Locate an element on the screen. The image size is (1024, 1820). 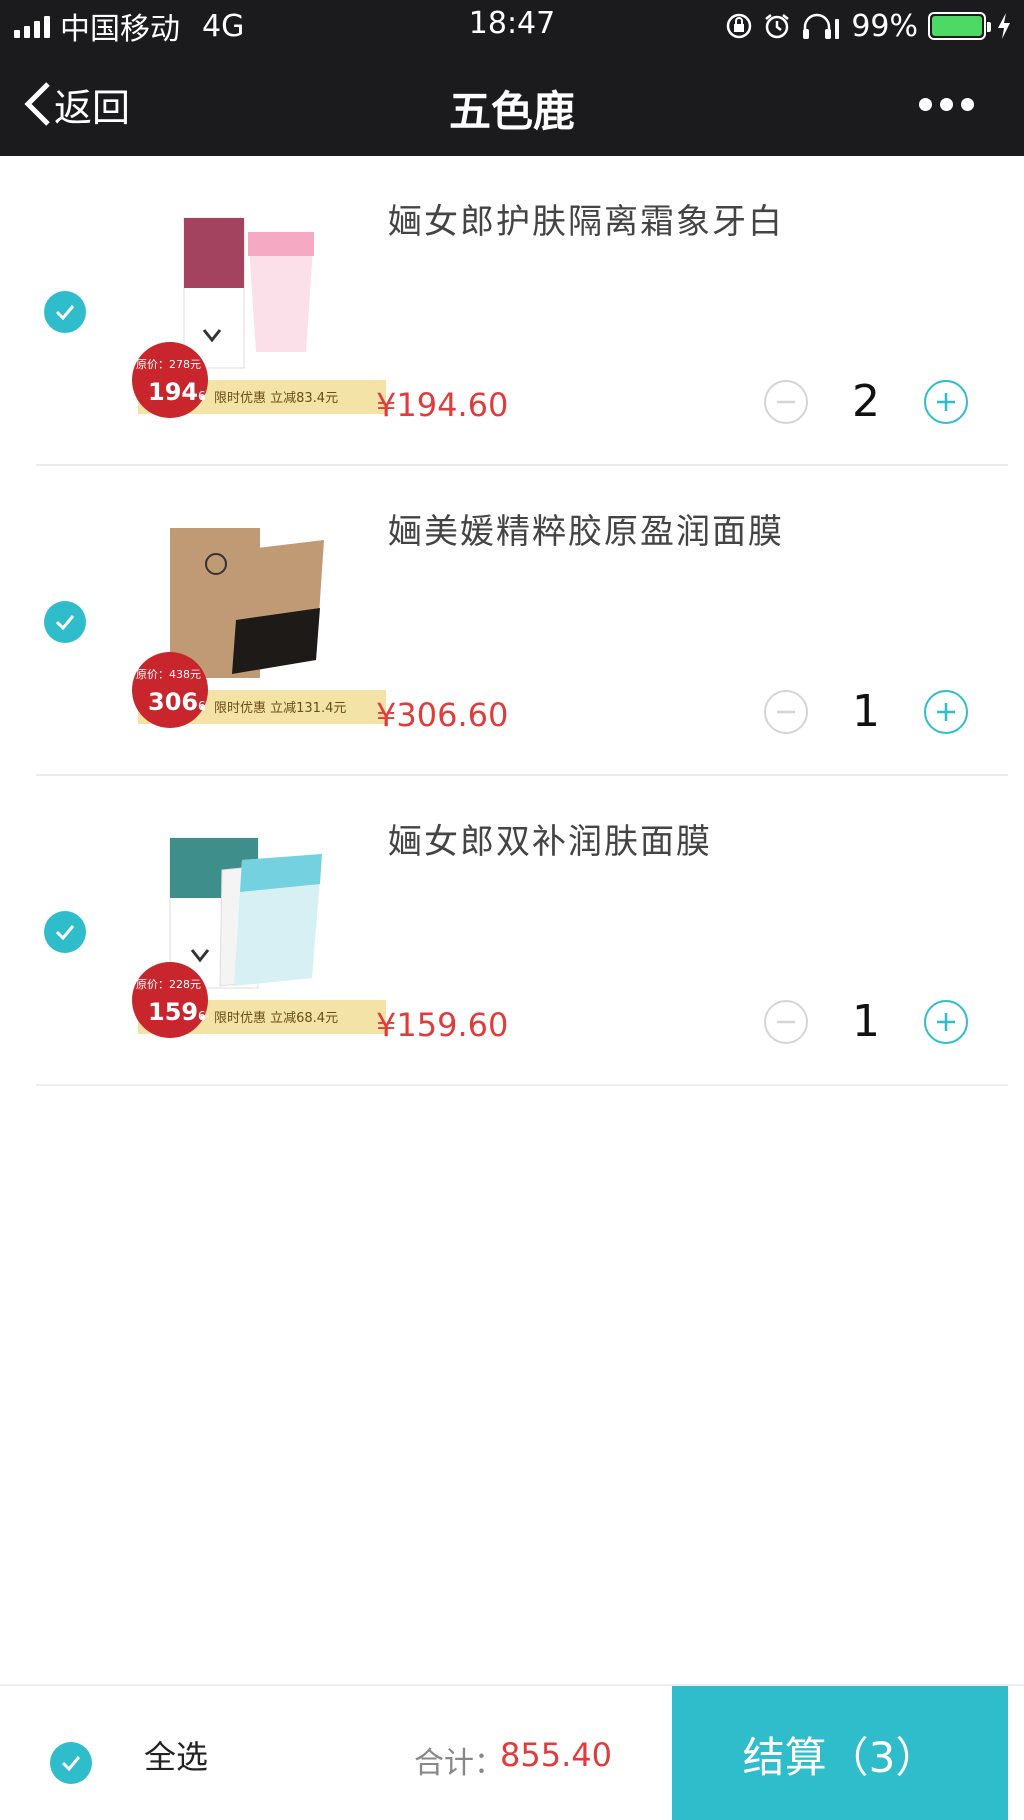
headphones-icon is located at coordinates (821, 26).